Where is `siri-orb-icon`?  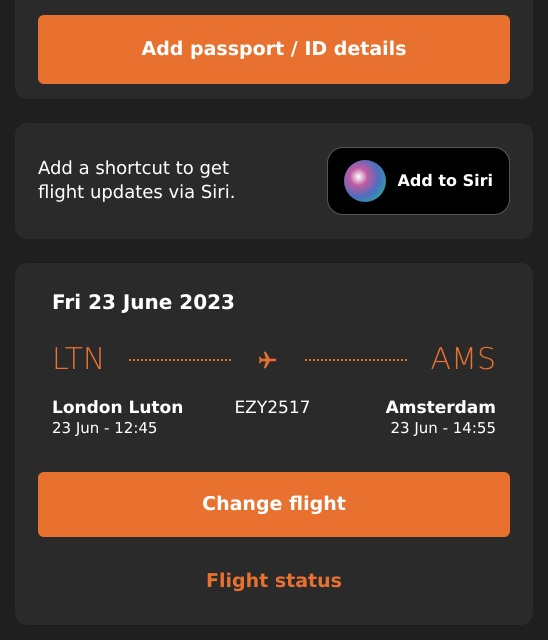
siri-orb-icon is located at coordinates (365, 181).